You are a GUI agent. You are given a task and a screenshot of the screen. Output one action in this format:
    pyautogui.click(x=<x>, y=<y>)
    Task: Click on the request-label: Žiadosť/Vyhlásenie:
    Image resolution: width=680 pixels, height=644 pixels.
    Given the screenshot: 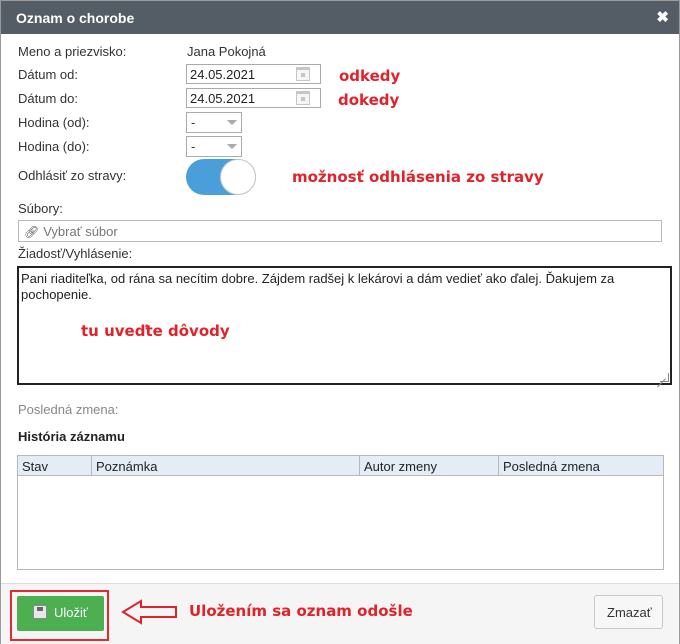 What is the action you would take?
    pyautogui.click(x=75, y=253)
    